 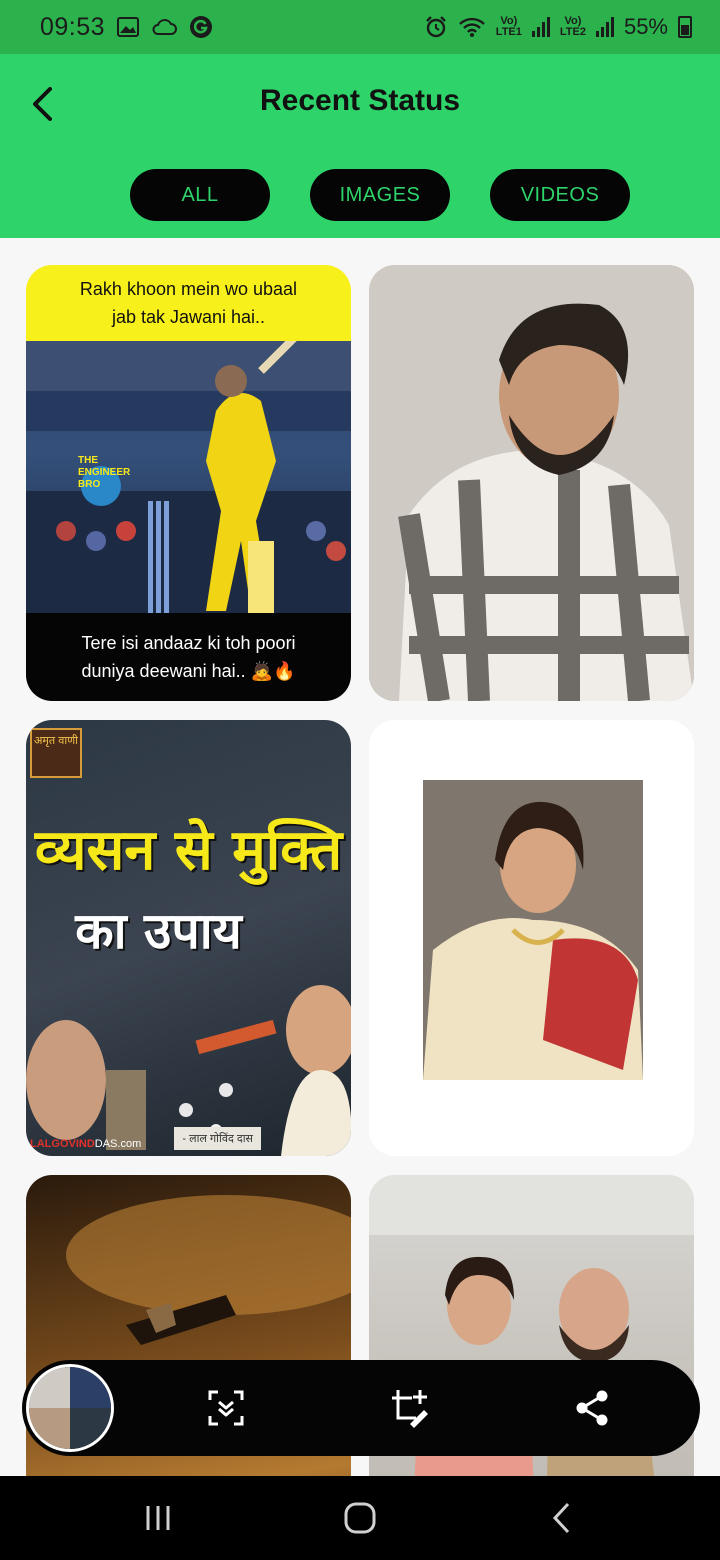 What do you see at coordinates (572, 26) in the screenshot?
I see `sim2-label: Vo) LTE2` at bounding box center [572, 26].